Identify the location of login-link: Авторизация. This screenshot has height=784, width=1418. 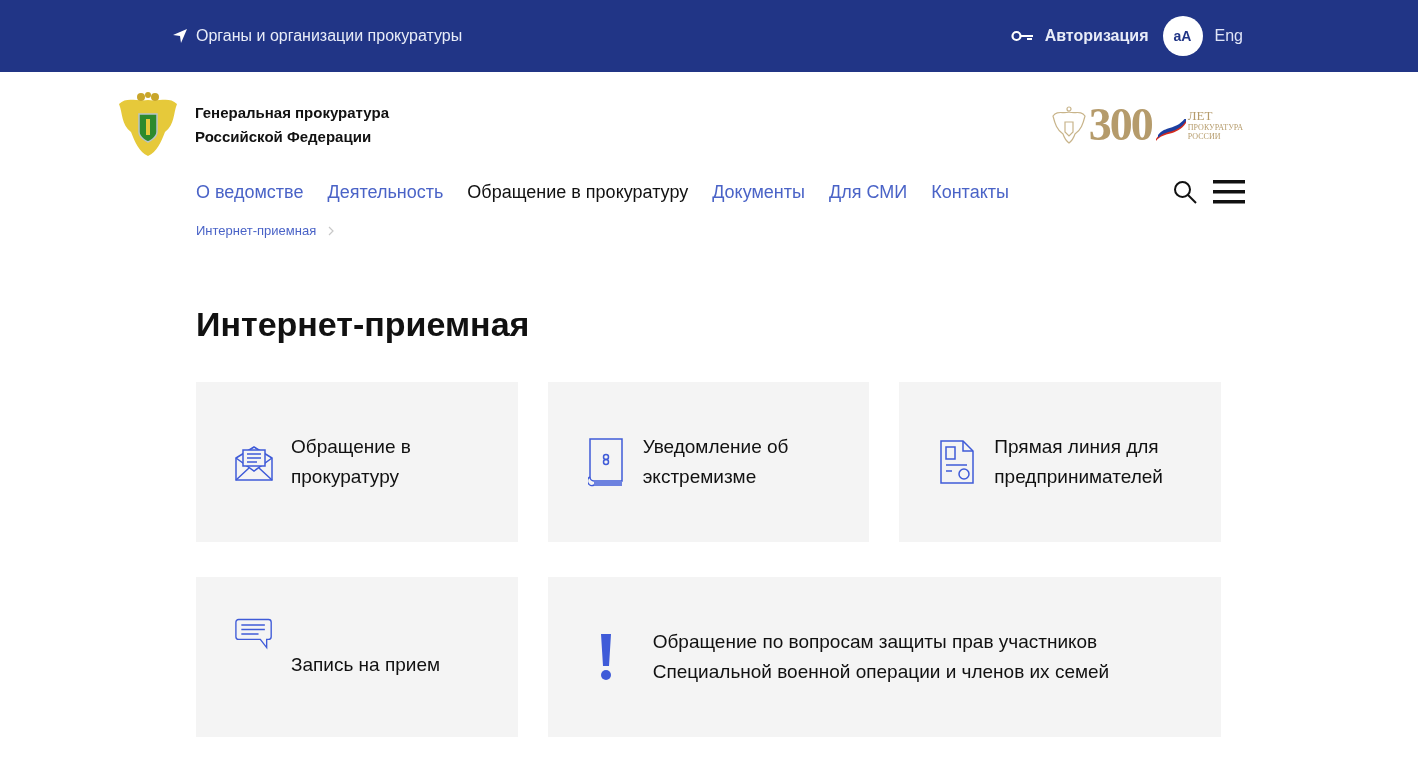
(1079, 36).